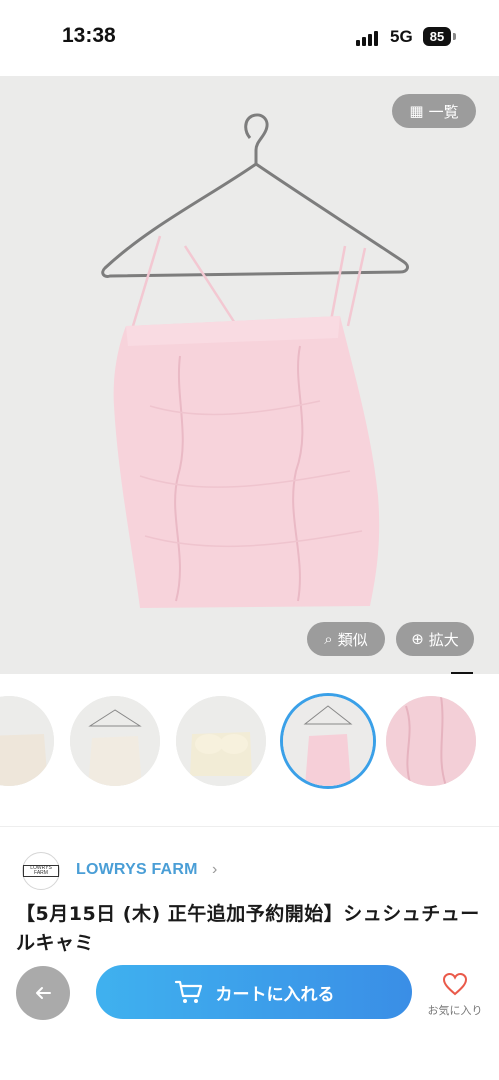 The width and height of the screenshot is (499, 1080). Describe the element at coordinates (275, 994) in the screenshot. I see `add-to-cart-label: カートに入れる` at that location.